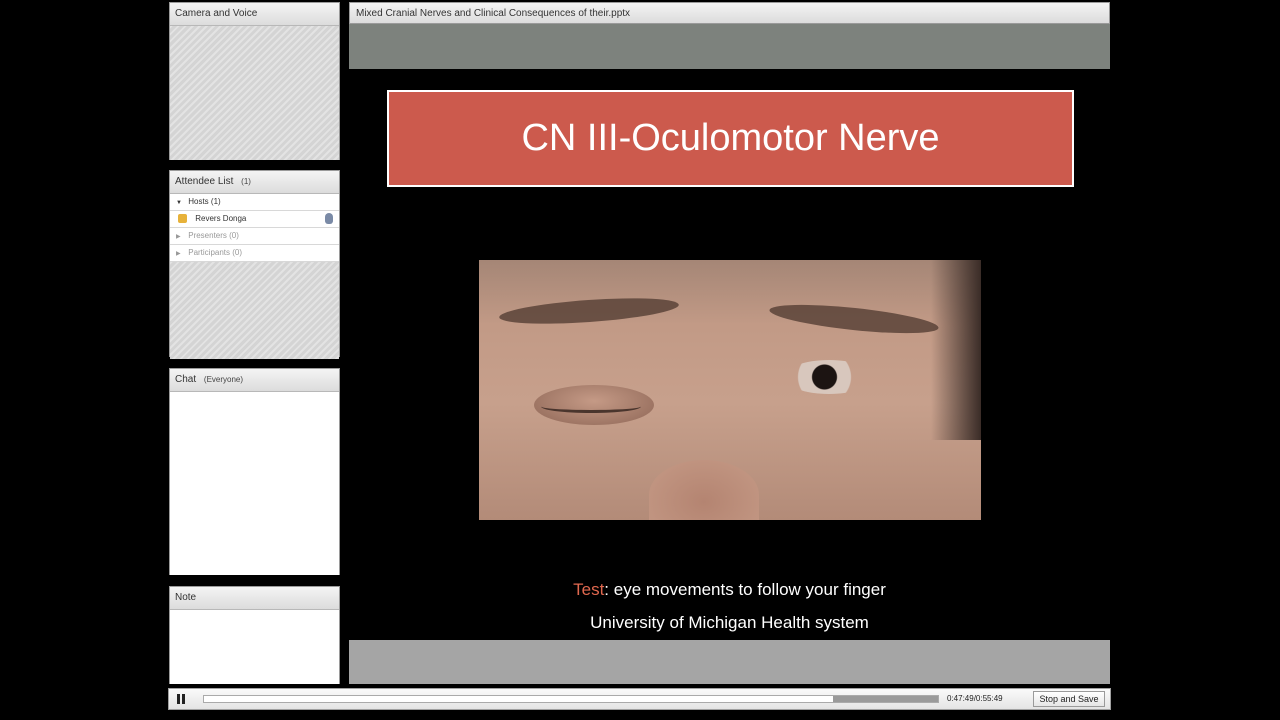 Image resolution: width=1280 pixels, height=720 pixels. Describe the element at coordinates (254, 483) in the screenshot. I see `chat-messages-area` at that location.